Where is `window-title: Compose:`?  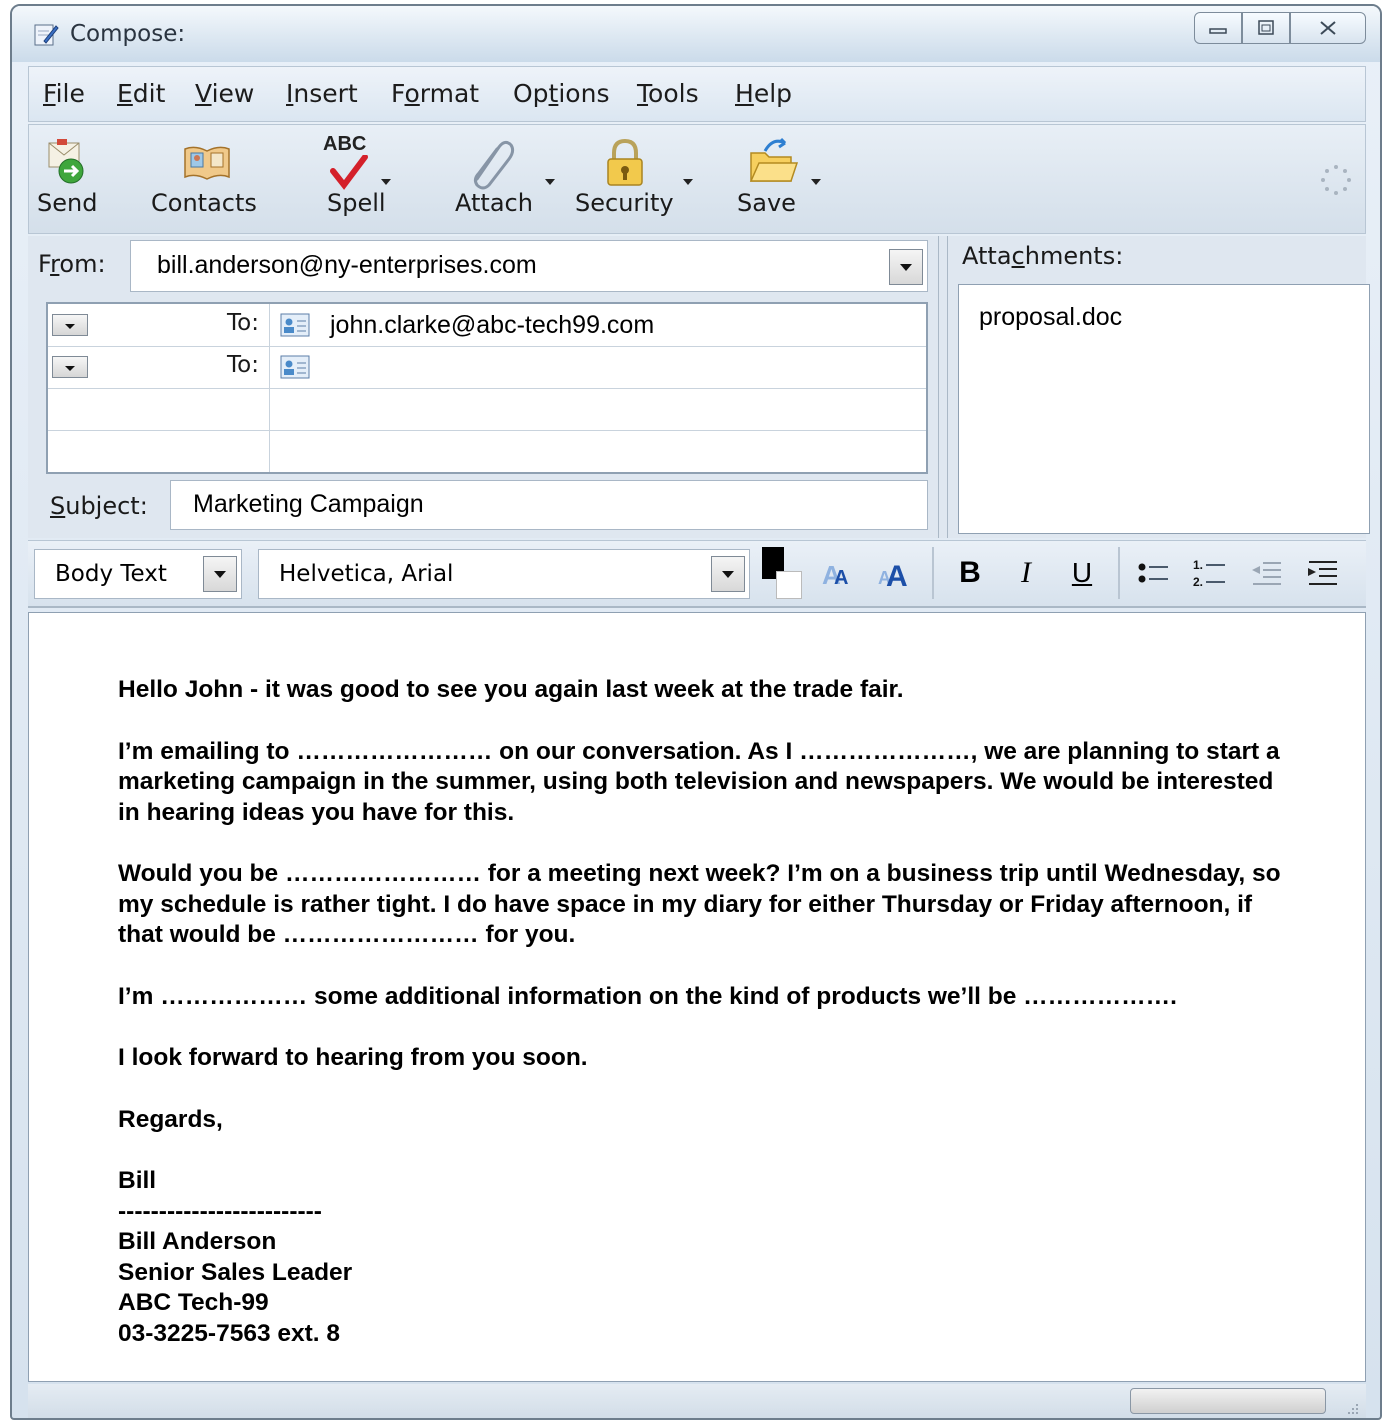 window-title: Compose: is located at coordinates (128, 34).